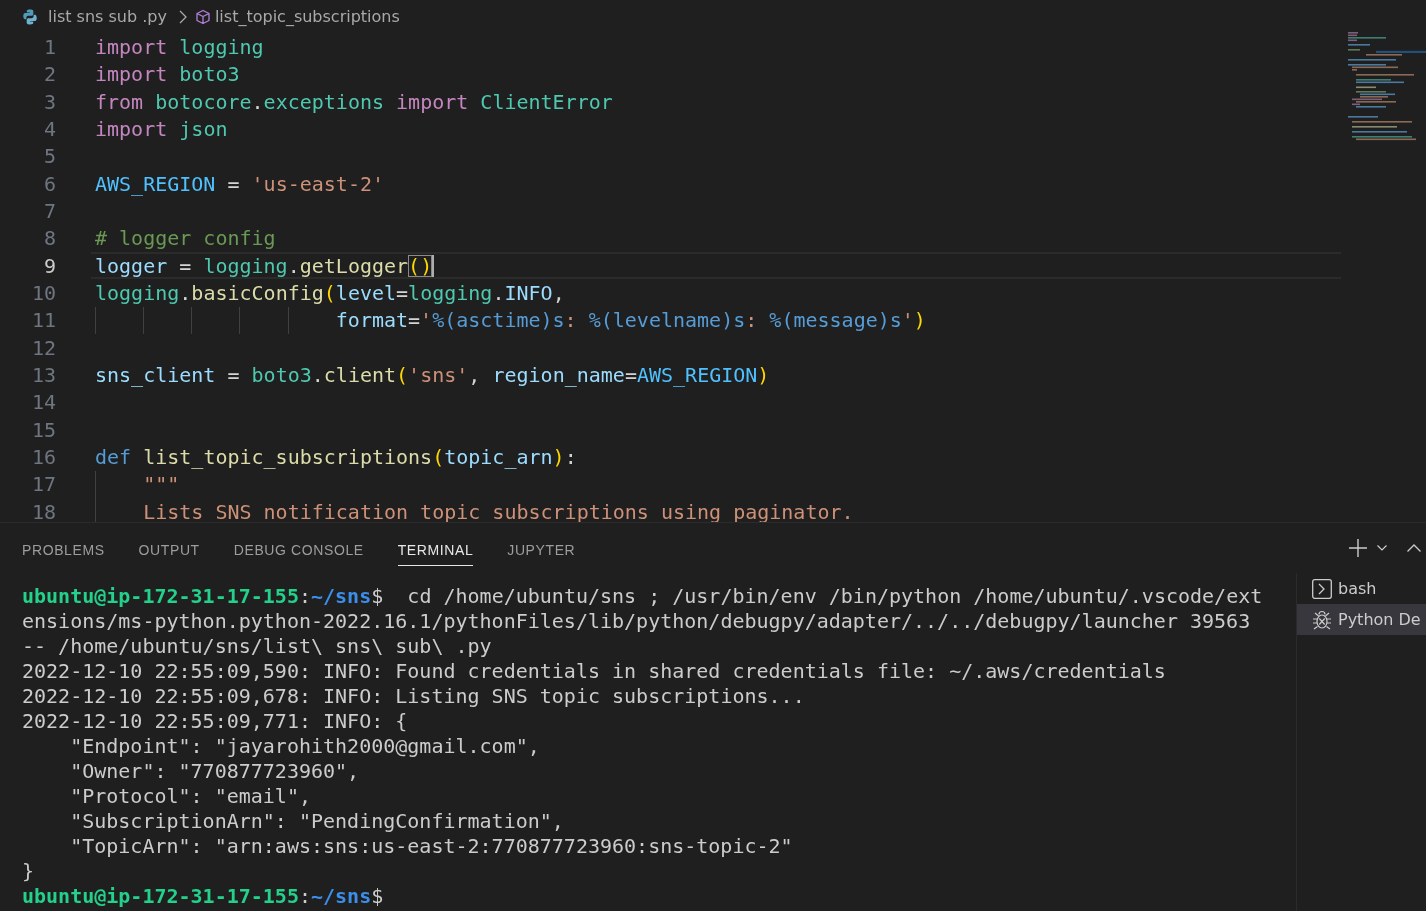 The width and height of the screenshot is (1426, 911). Describe the element at coordinates (1361, 619) in the screenshot. I see `shell-session-item: Python De` at that location.